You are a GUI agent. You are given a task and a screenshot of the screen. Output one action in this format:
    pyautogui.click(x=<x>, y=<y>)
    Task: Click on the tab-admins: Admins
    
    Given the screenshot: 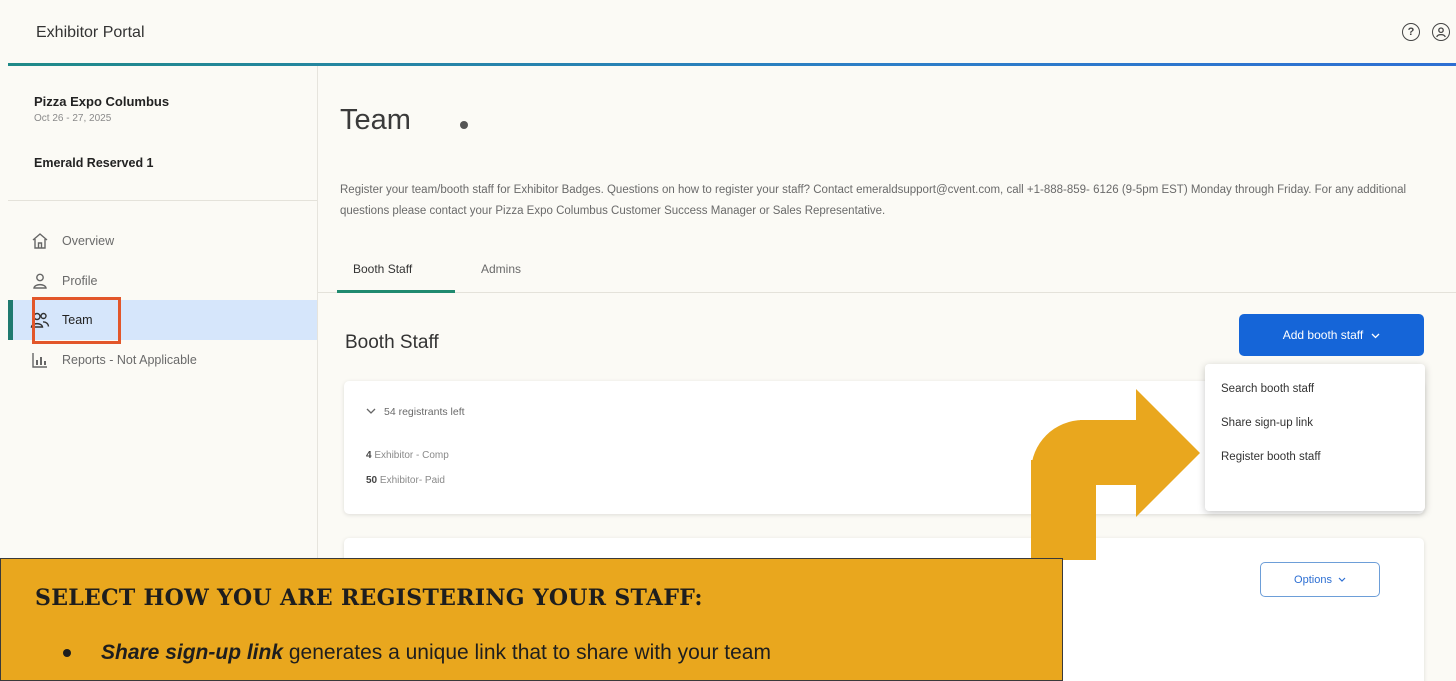 What is the action you would take?
    pyautogui.click(x=501, y=269)
    